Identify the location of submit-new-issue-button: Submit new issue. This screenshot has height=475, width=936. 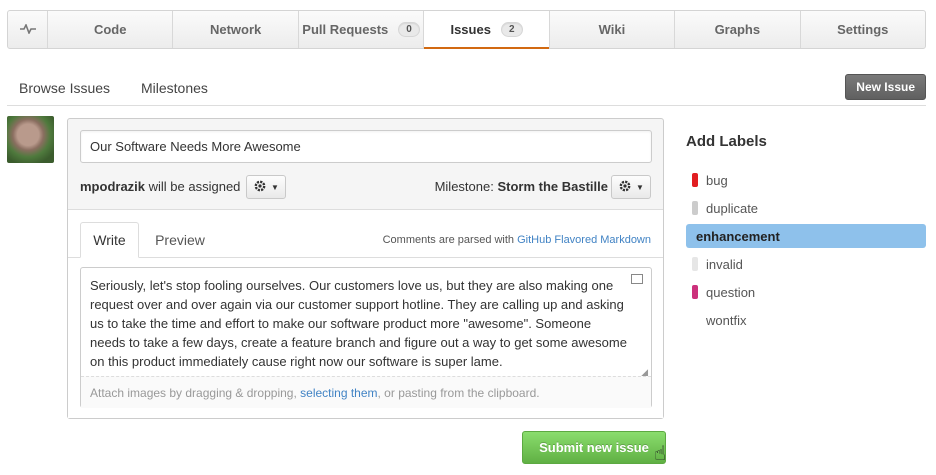
(594, 447).